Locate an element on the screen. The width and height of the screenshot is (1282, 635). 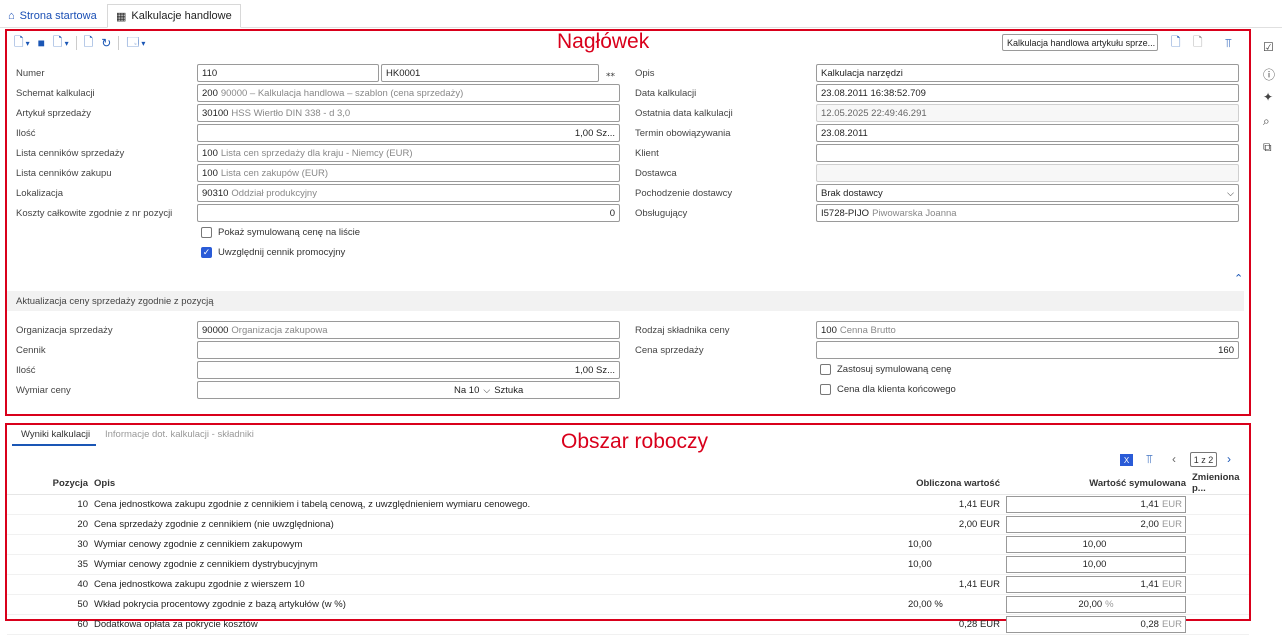
symulowana-input: 20,00% is located at coordinates (1096, 604).